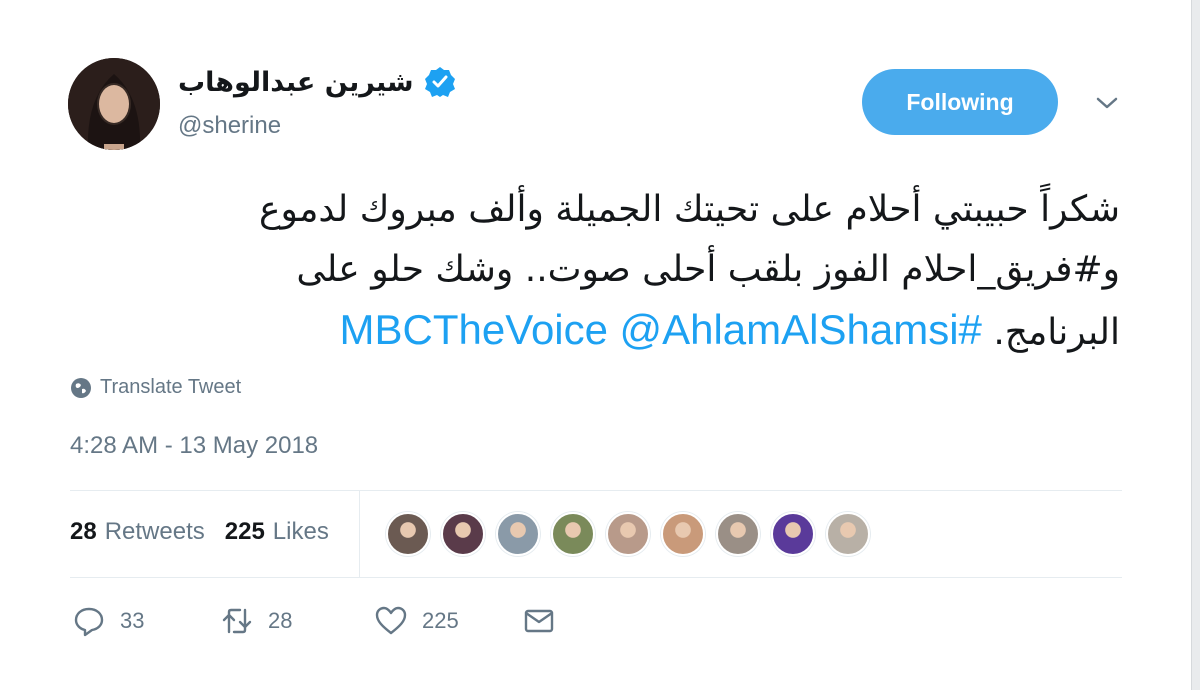 Image resolution: width=1200 pixels, height=690 pixels. What do you see at coordinates (440, 620) in the screenshot?
I see `like-count: 225` at bounding box center [440, 620].